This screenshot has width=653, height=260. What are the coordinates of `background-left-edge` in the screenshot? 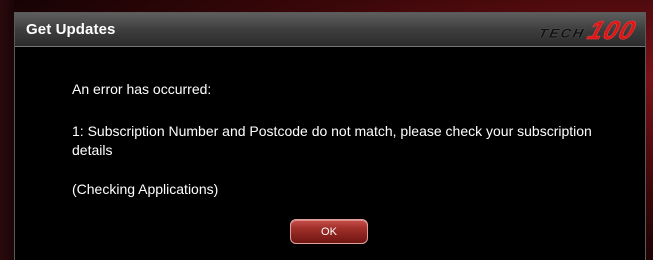 It's located at (7, 130).